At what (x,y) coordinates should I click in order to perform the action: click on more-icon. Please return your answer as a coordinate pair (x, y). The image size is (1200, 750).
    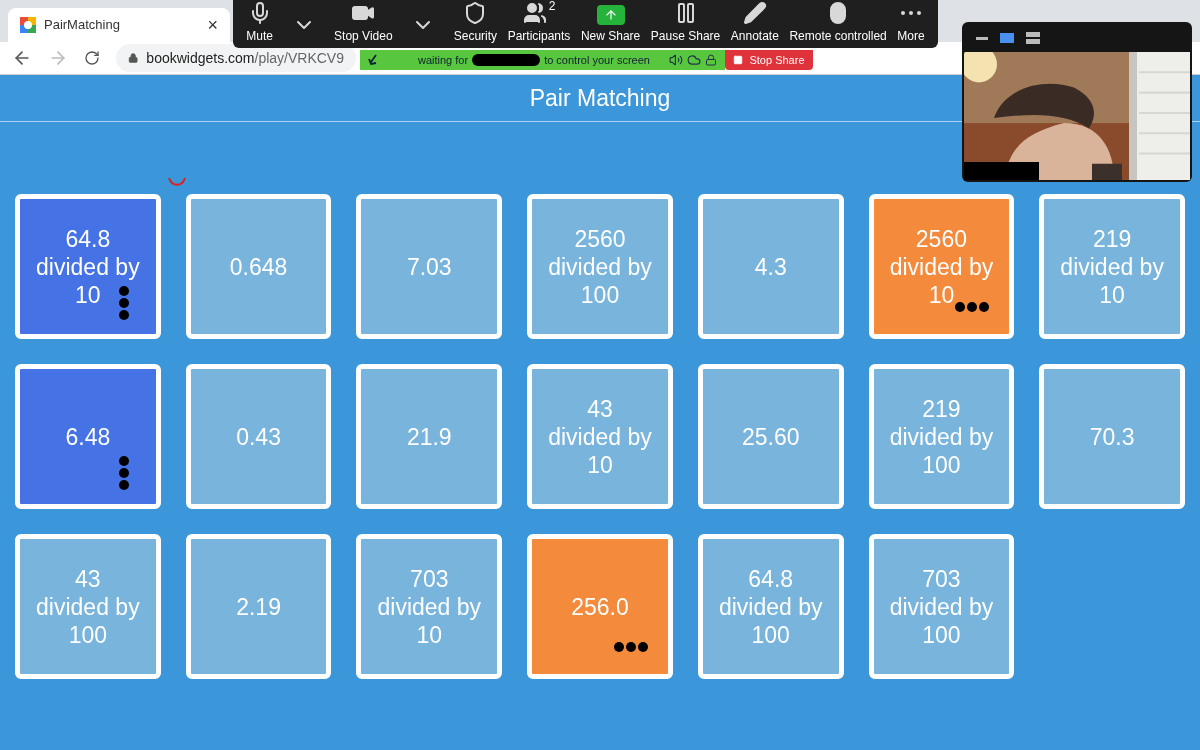
    Looking at the image, I should click on (911, 13).